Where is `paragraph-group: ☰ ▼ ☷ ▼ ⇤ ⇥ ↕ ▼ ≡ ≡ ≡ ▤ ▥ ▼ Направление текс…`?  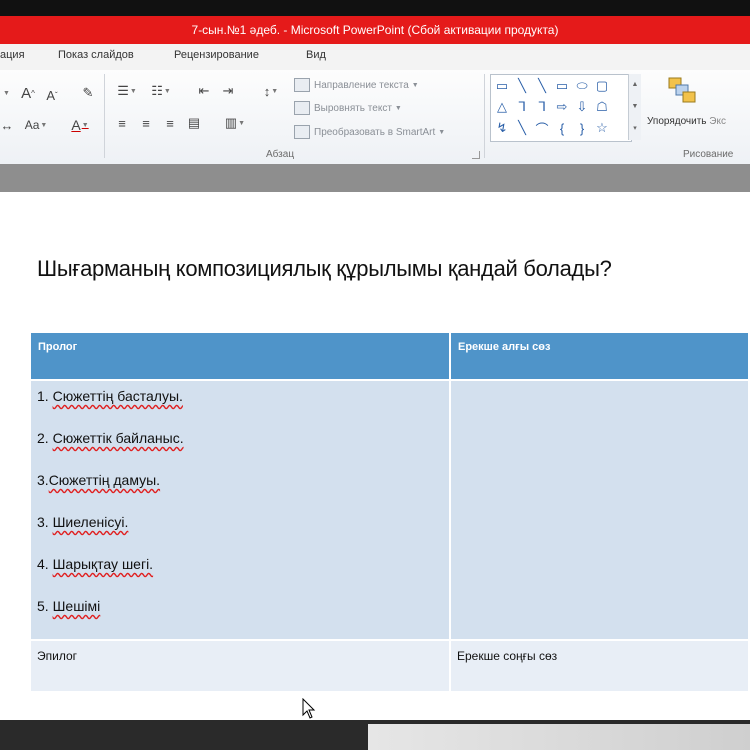
paragraph-group: ☰ ▼ ☷ ▼ ⇤ ⇥ ↕ ▼ ≡ ≡ ≡ ▤ ▥ ▼ Направление текс… is located at coordinates (295, 117).